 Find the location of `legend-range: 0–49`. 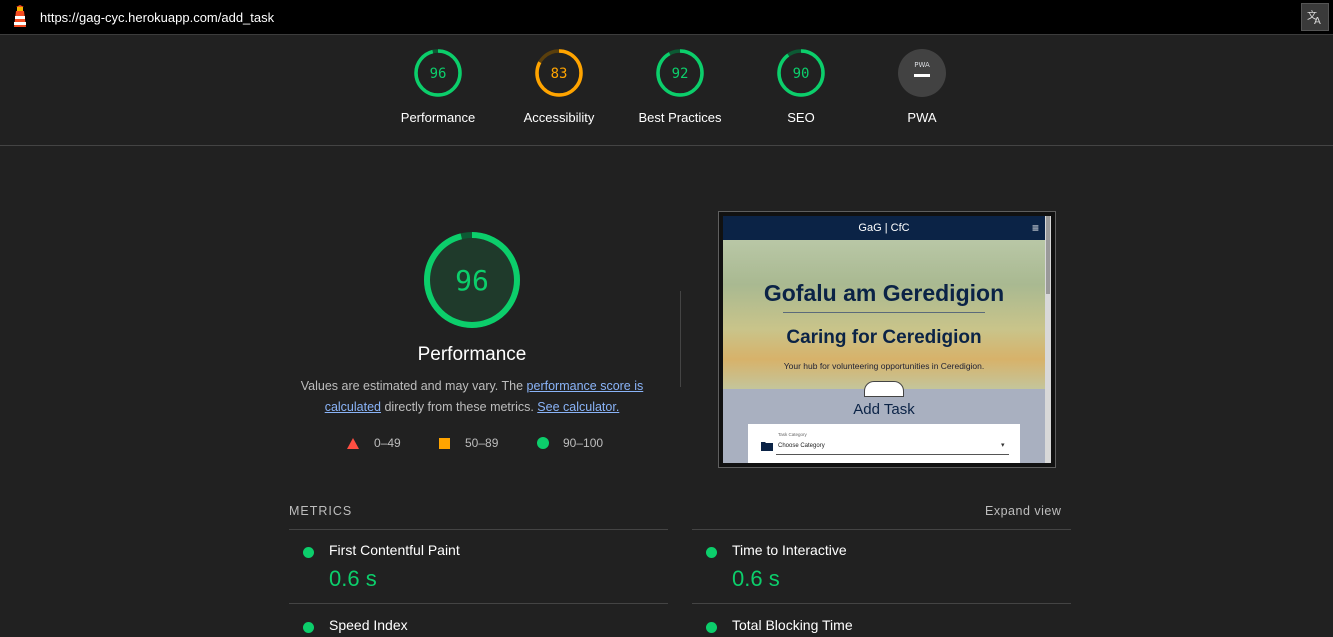

legend-range: 0–49 is located at coordinates (387, 443).